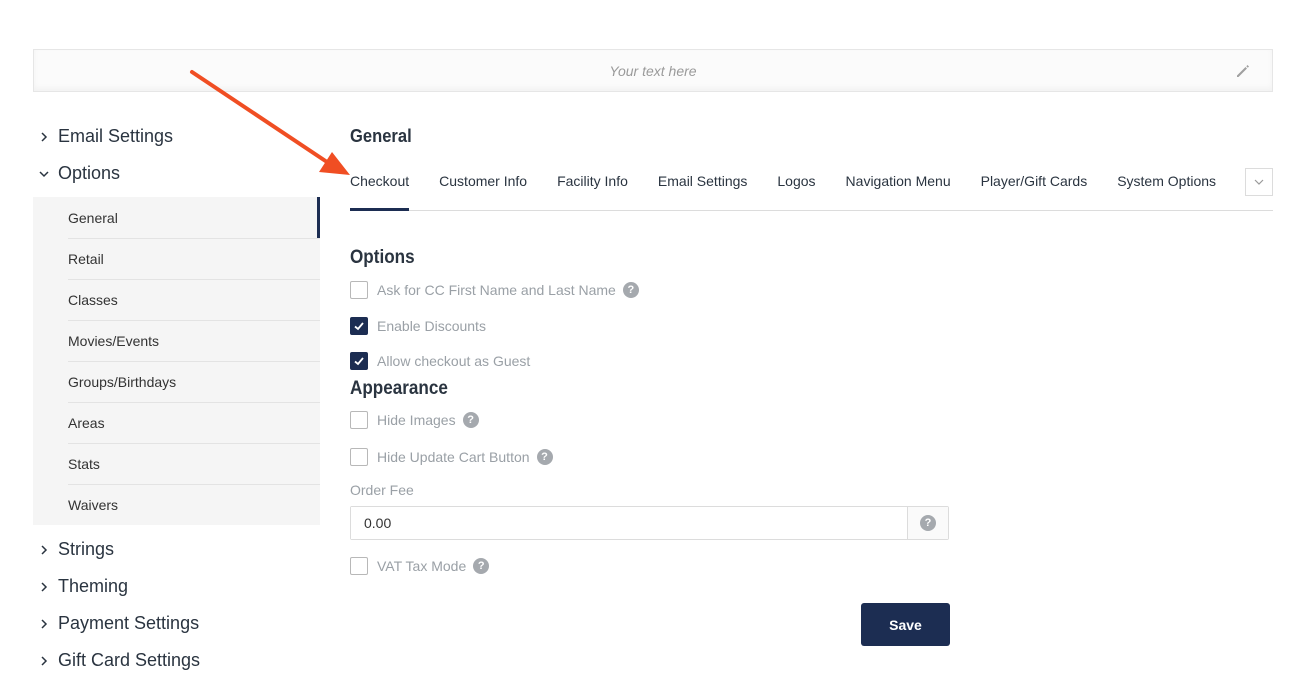  What do you see at coordinates (359, 420) in the screenshot?
I see `checkbox-hide-images` at bounding box center [359, 420].